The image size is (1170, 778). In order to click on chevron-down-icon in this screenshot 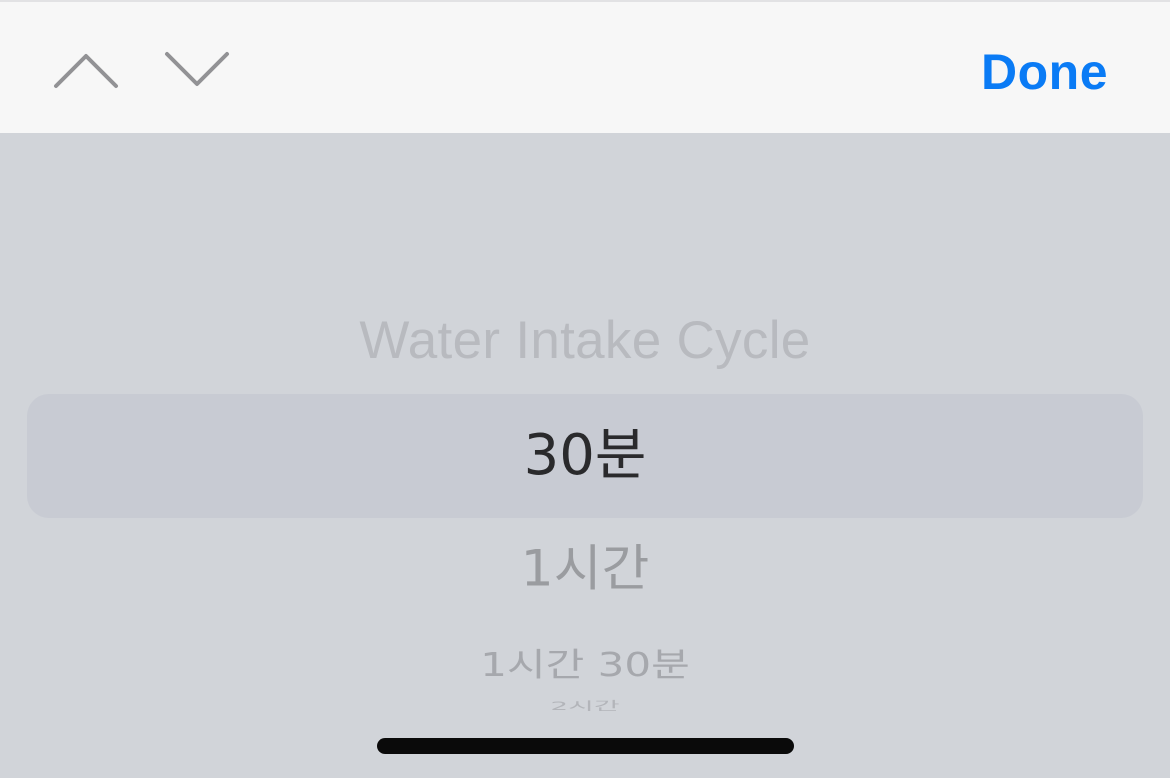, I will do `click(197, 69)`.